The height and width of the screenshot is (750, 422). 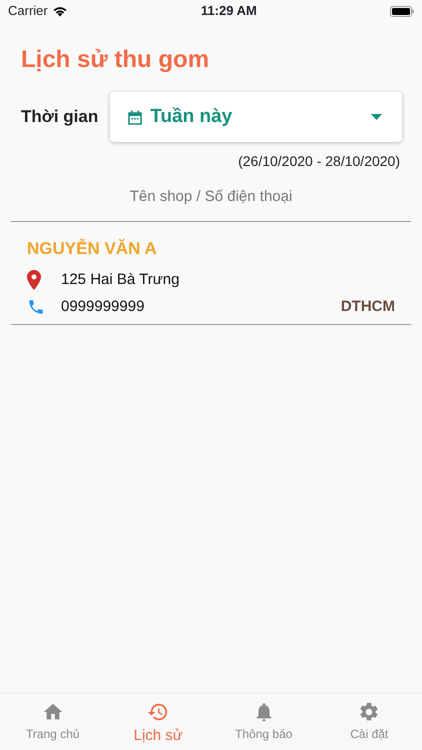 What do you see at coordinates (376, 117) in the screenshot?
I see `caret-icon` at bounding box center [376, 117].